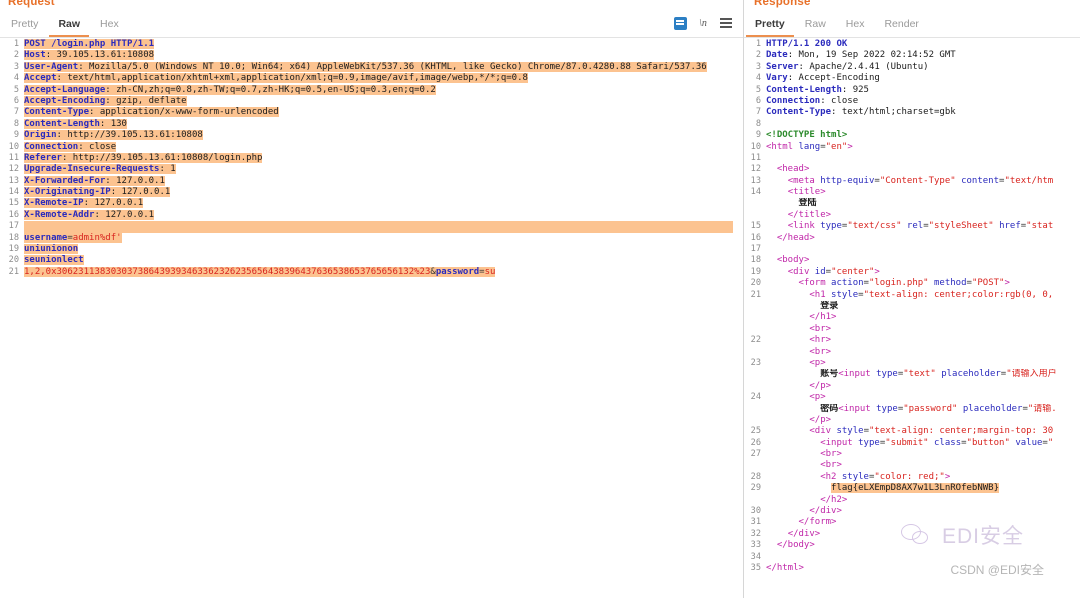  What do you see at coordinates (912, 147) in the screenshot?
I see `code-line: 10 <html lang="en">` at bounding box center [912, 147].